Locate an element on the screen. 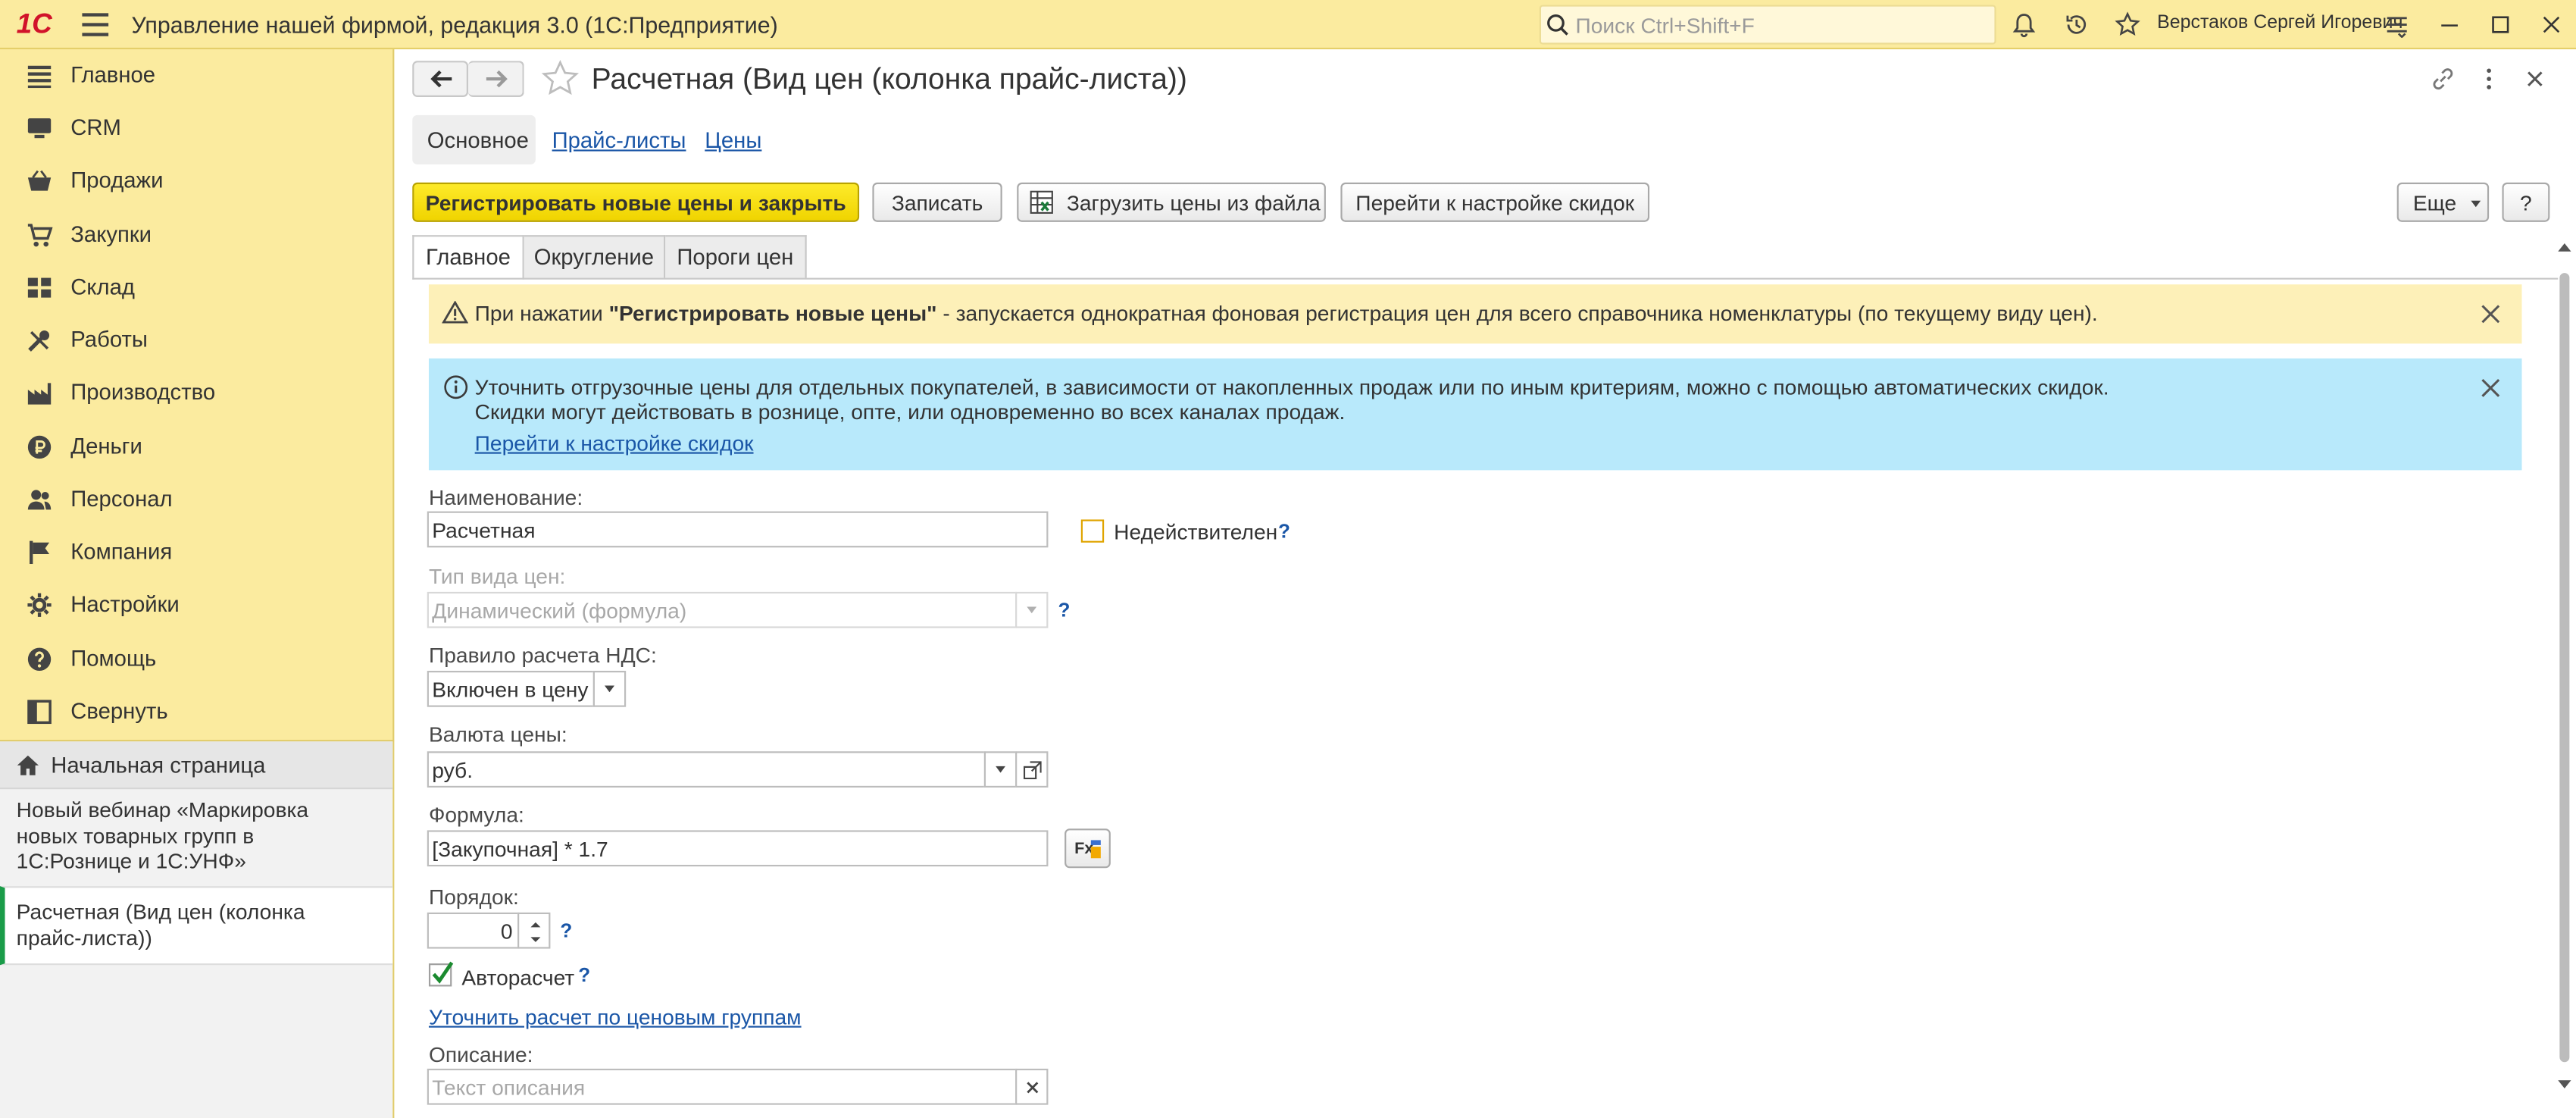 The width and height of the screenshot is (2576, 1118). price-groups-link: Уточнить расчет по ценовым группам is located at coordinates (615, 1016).